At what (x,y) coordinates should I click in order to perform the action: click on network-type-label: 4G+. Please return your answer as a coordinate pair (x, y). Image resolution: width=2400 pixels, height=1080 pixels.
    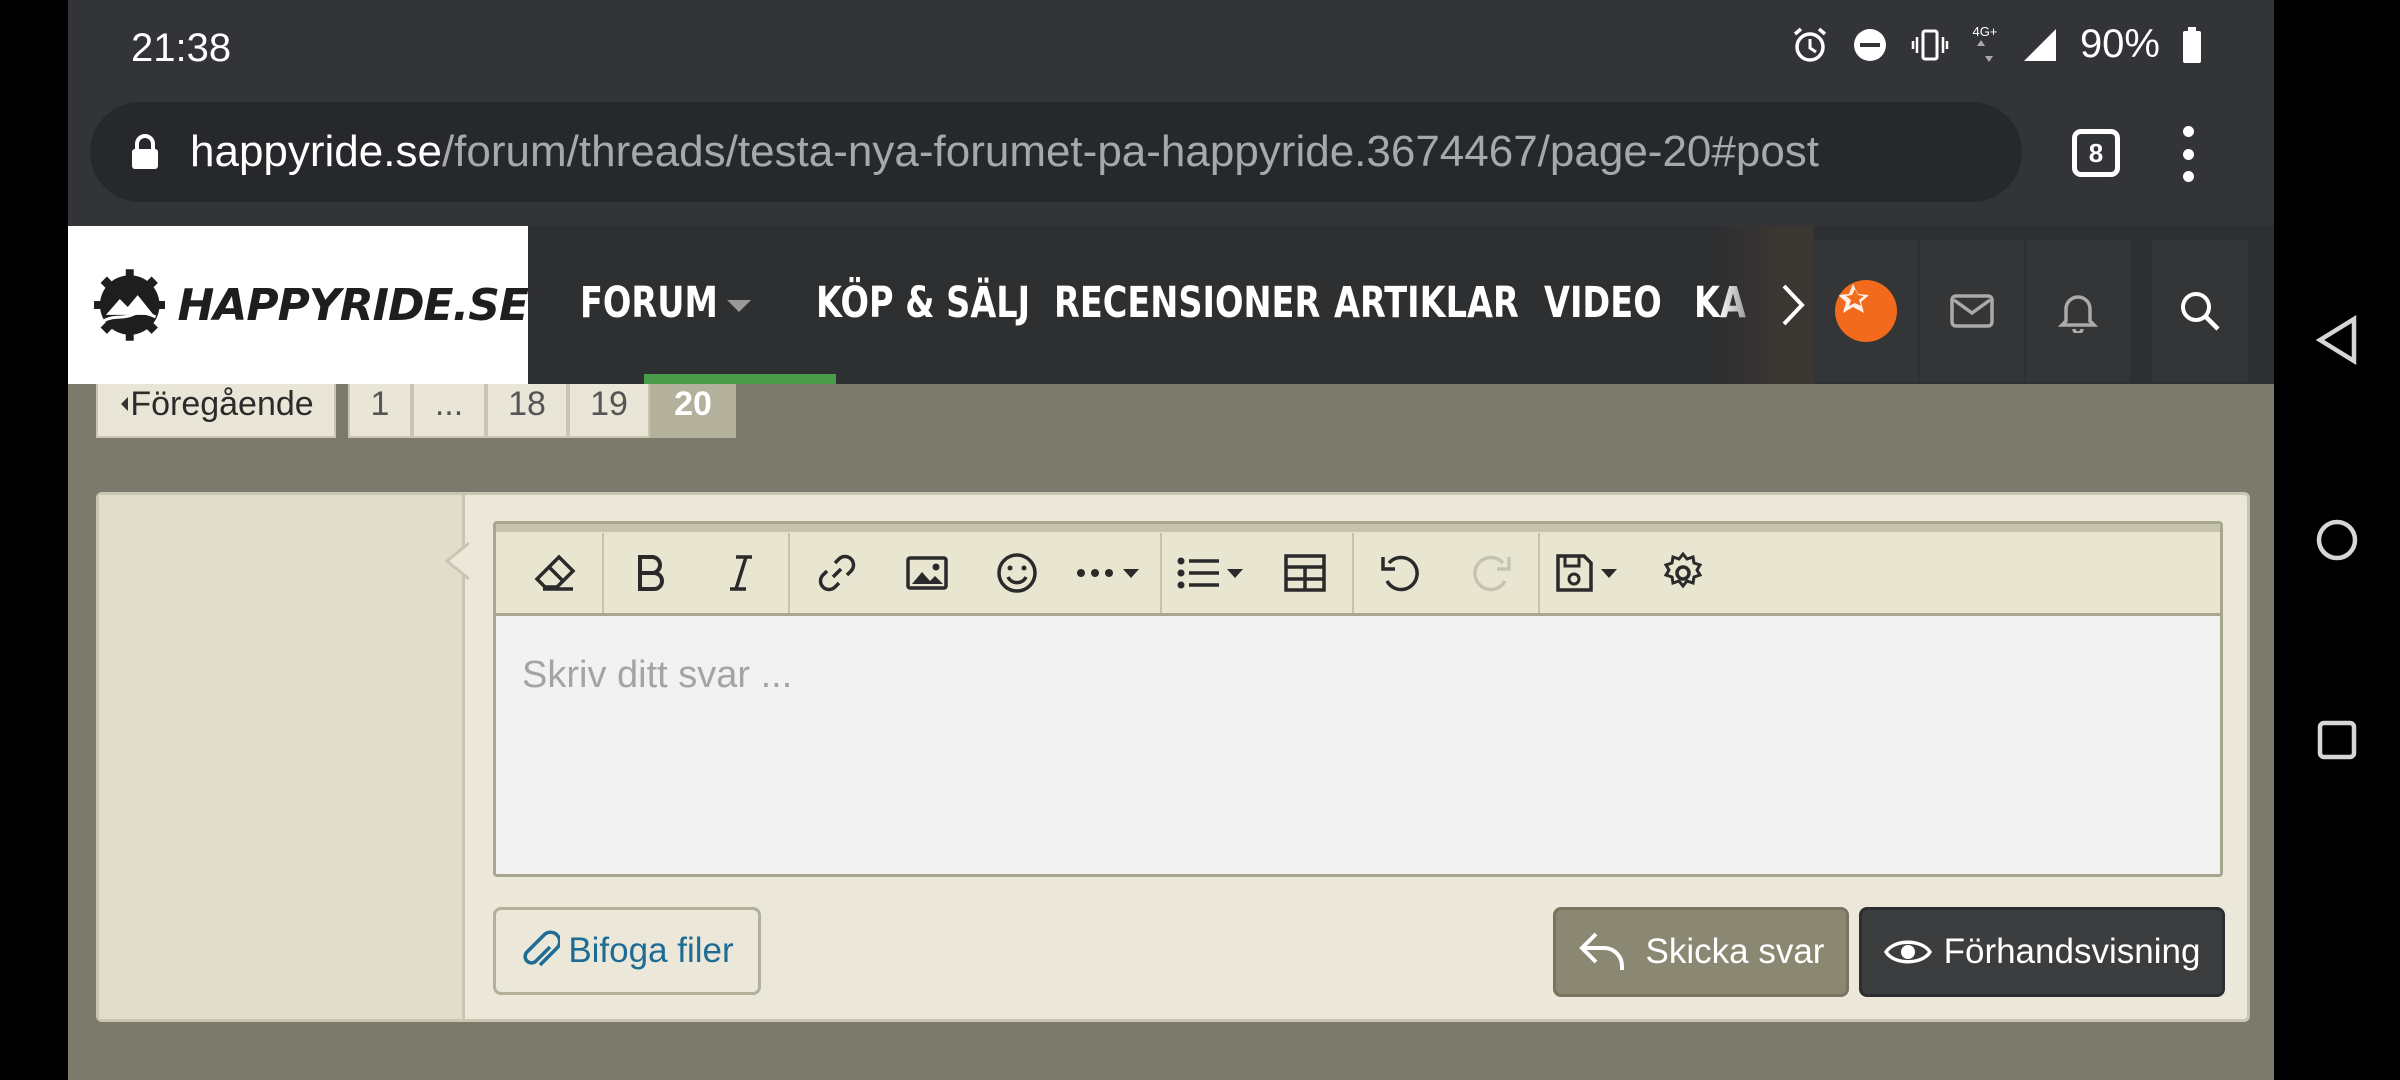
    Looking at the image, I should click on (1985, 31).